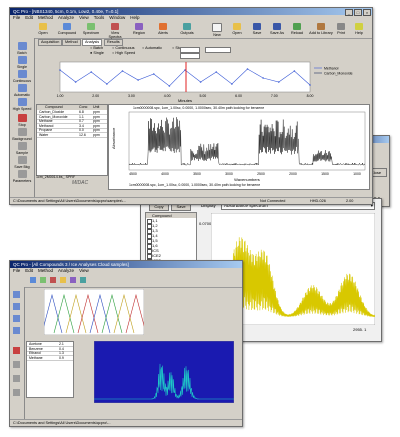 The height and width of the screenshot is (437, 400). What do you see at coordinates (16, 294) in the screenshot?
I see `small-side-1-icon` at bounding box center [16, 294].